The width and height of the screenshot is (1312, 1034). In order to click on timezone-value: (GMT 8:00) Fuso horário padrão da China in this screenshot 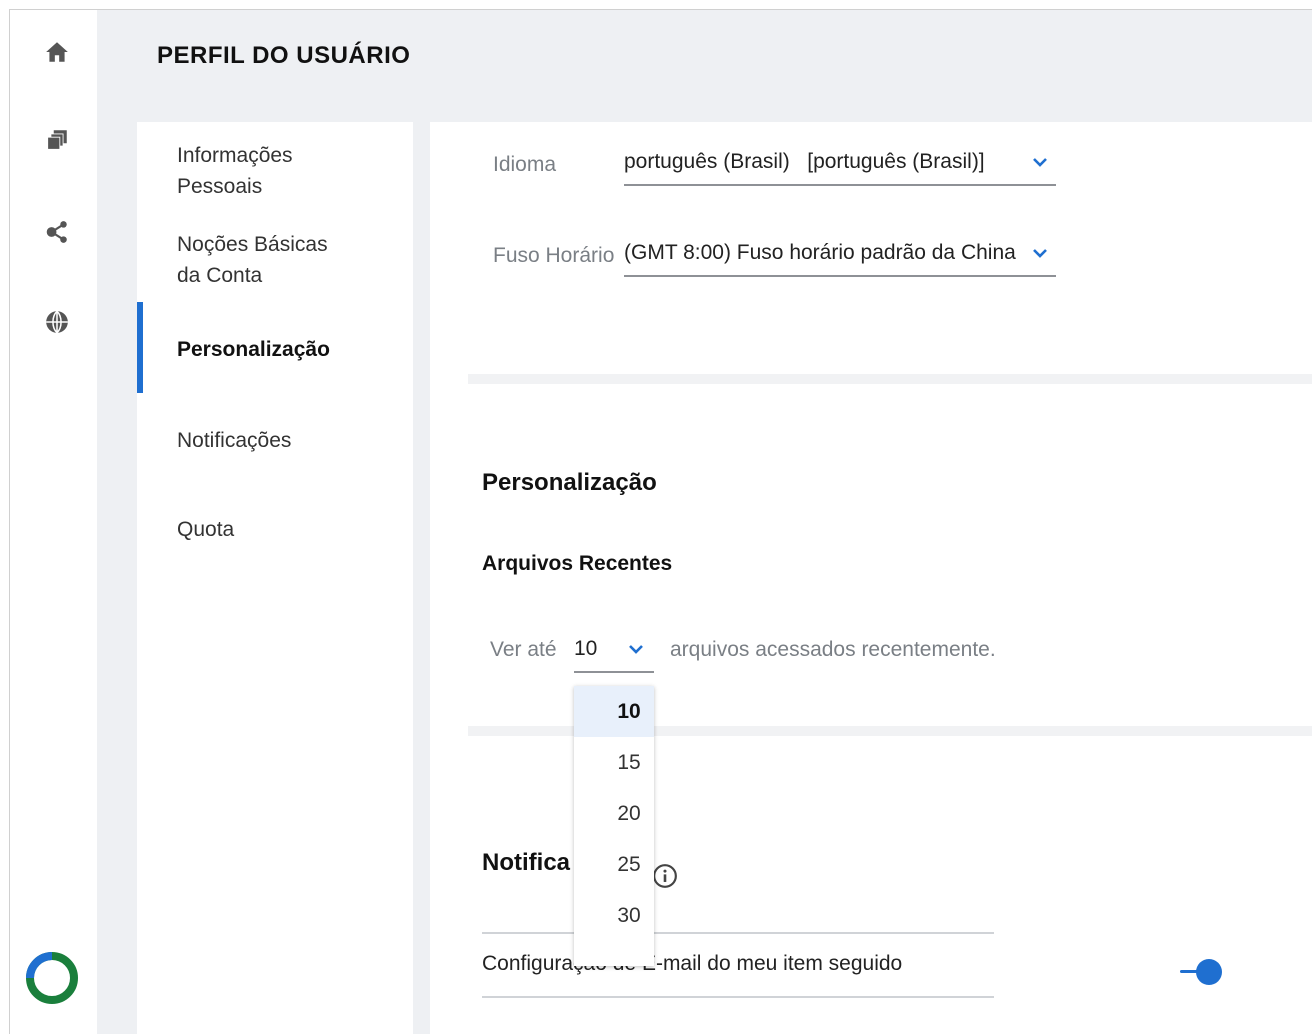, I will do `click(820, 252)`.